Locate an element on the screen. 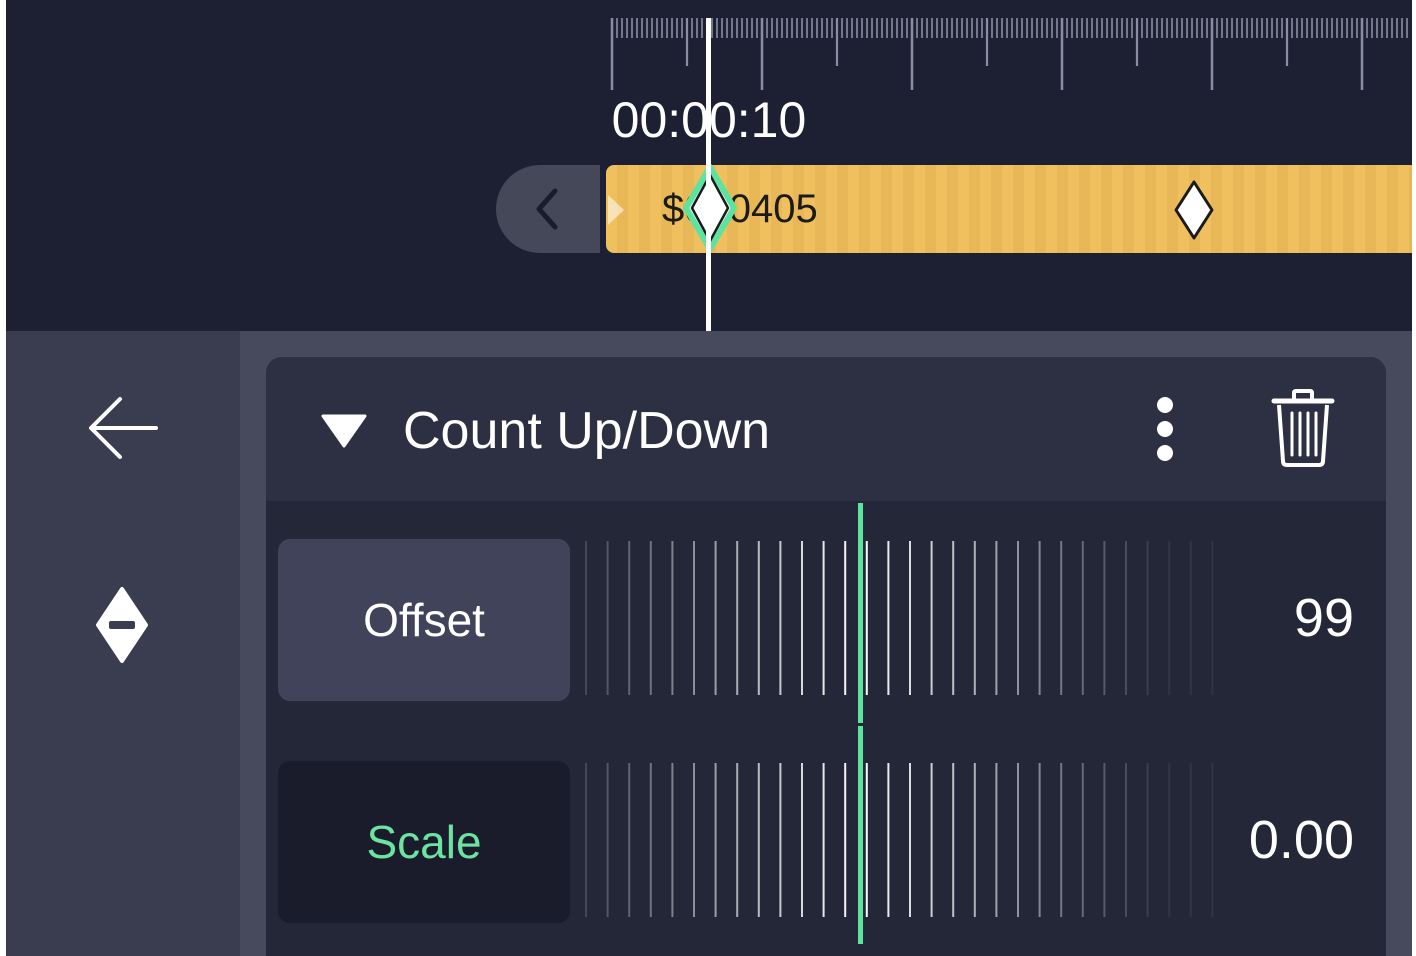 The image size is (1416, 956). keyframe-diamond-icon is located at coordinates (1194, 210).